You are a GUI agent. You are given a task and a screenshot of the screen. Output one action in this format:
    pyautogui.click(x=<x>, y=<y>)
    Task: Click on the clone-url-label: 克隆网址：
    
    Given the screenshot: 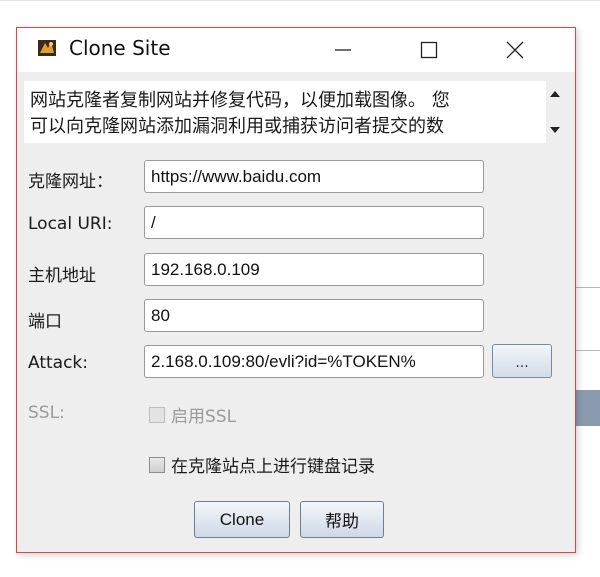 What is the action you would take?
    pyautogui.click(x=70, y=182)
    